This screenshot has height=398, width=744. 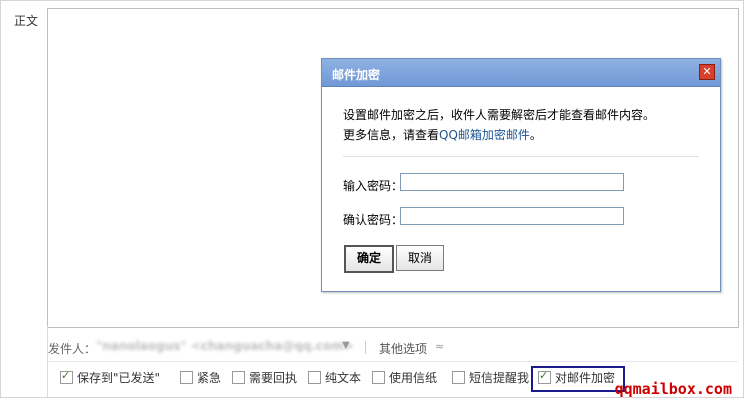 I want to click on dialog-description: 设置邮件加密之后，收件人需要解密后才能查看邮件内容。, so click(x=499, y=115).